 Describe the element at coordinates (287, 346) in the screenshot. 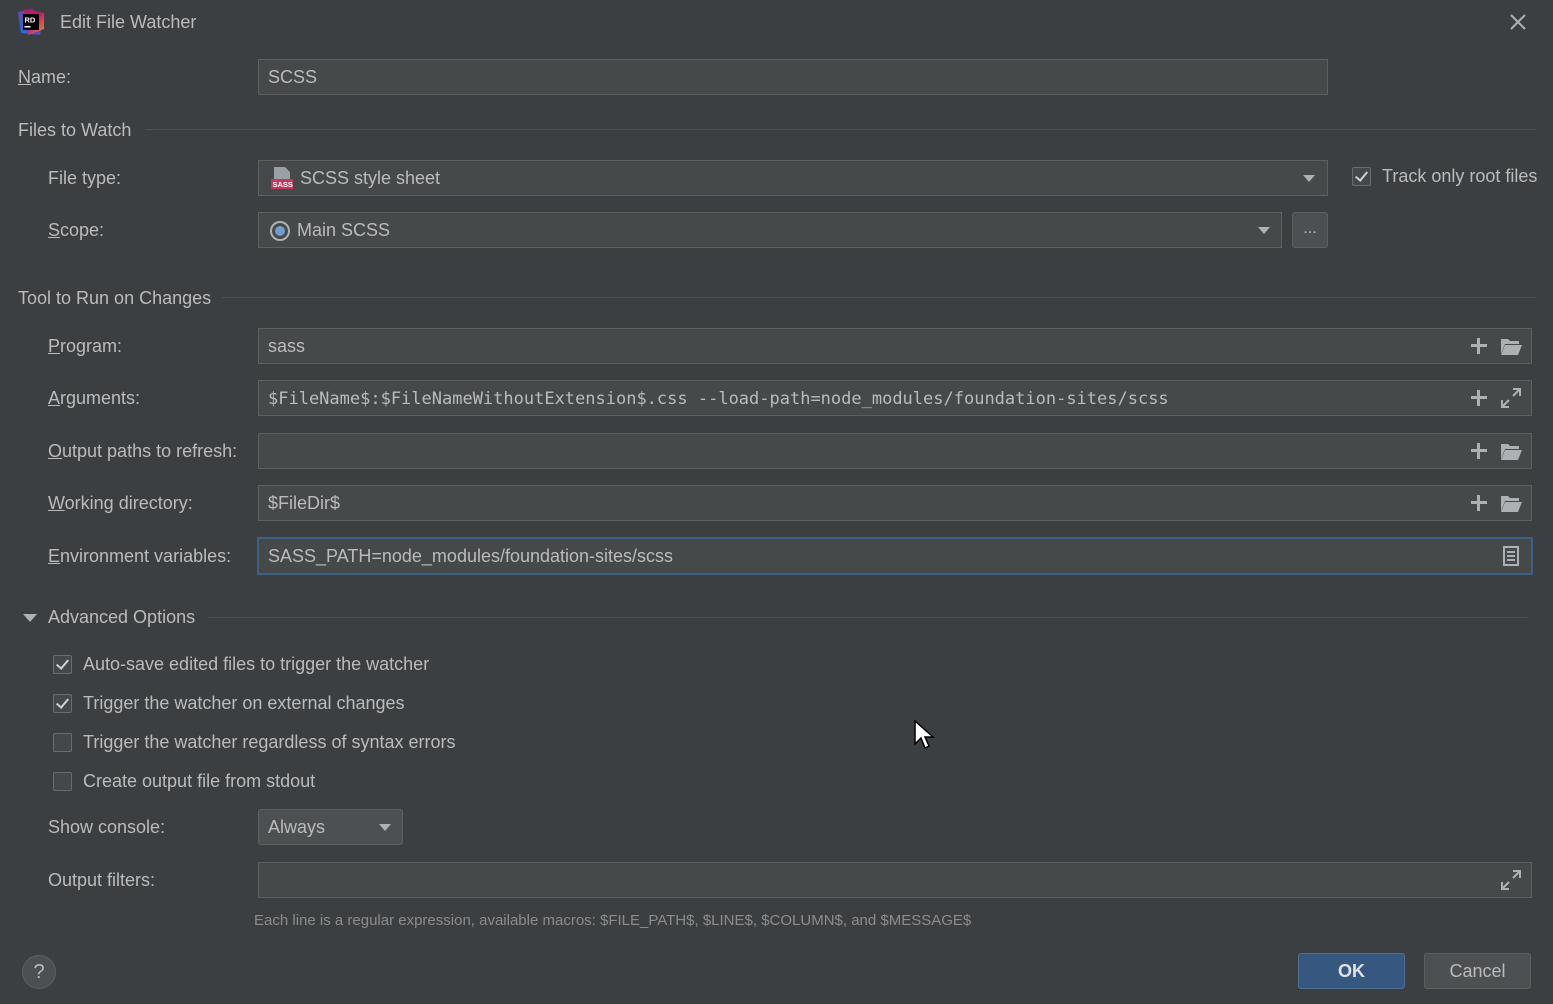

I see `program-value: sass` at that location.